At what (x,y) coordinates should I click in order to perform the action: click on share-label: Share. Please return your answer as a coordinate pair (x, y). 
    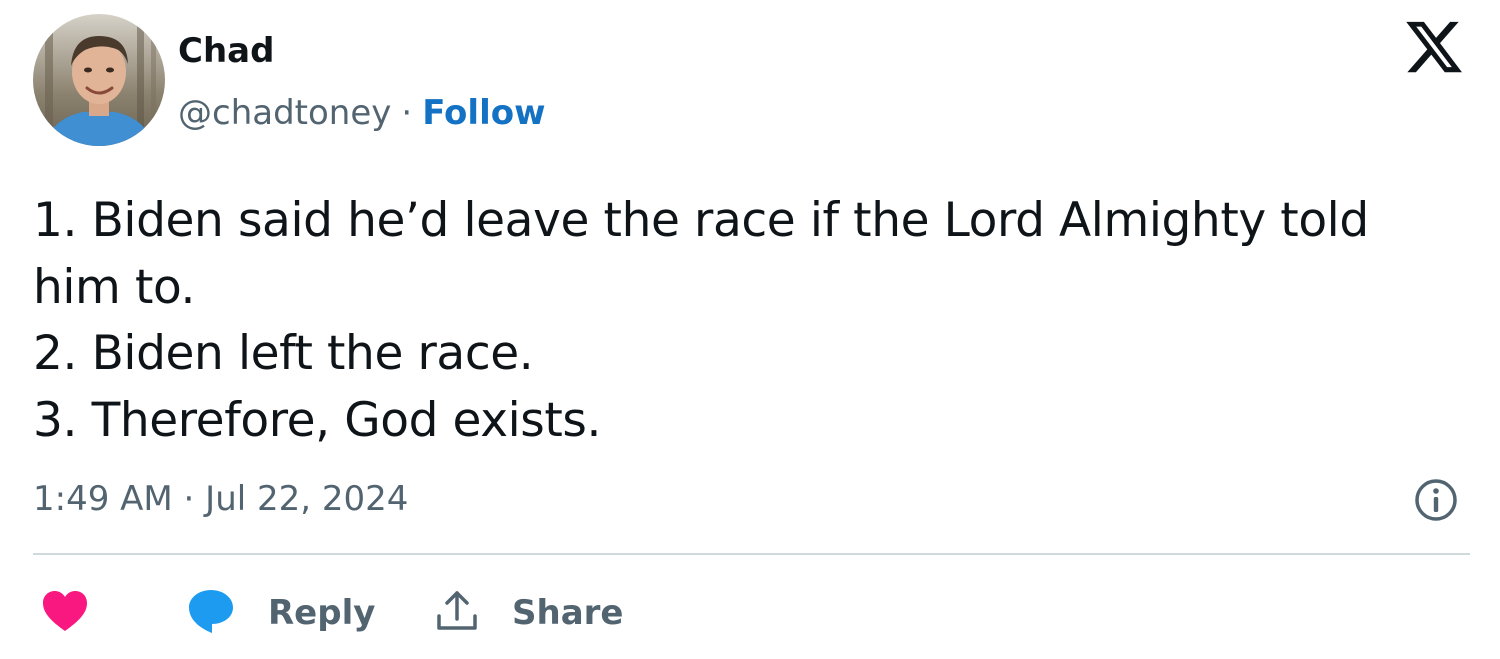
    Looking at the image, I should click on (568, 613).